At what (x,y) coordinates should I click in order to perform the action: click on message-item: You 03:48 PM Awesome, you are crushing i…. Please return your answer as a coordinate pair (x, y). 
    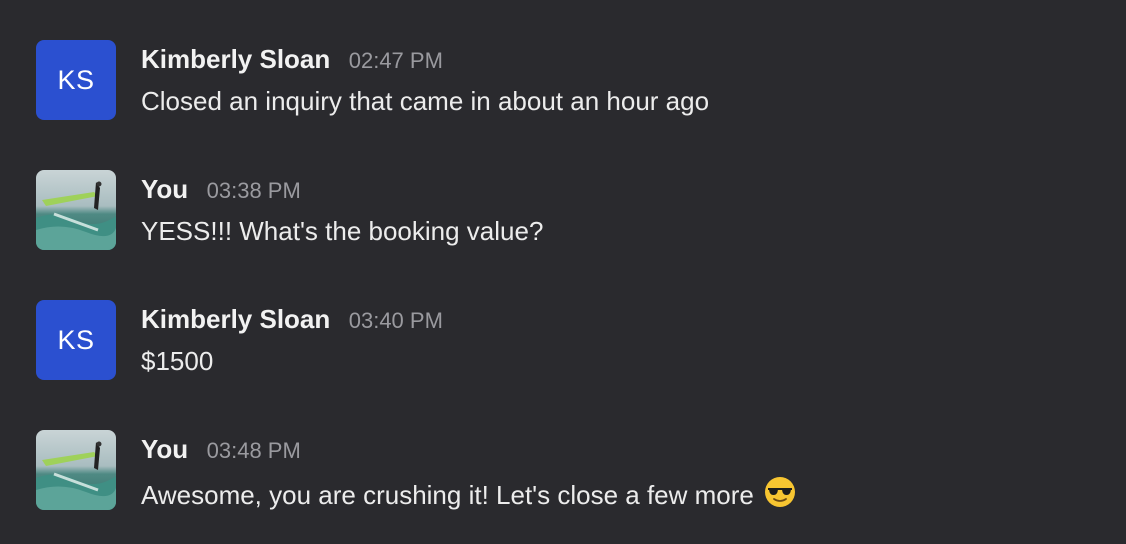
    Looking at the image, I should click on (561, 470).